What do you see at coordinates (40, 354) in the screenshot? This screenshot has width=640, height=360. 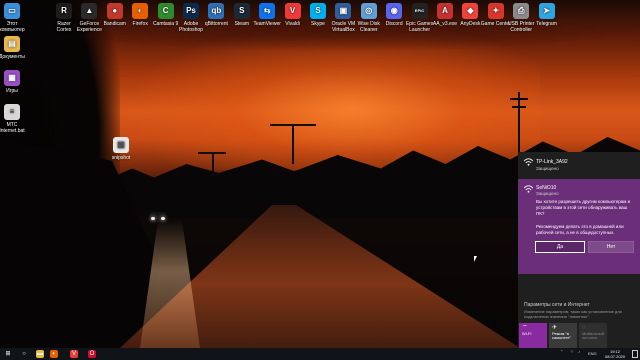 I see `explorer-folder-icon: ▬` at bounding box center [40, 354].